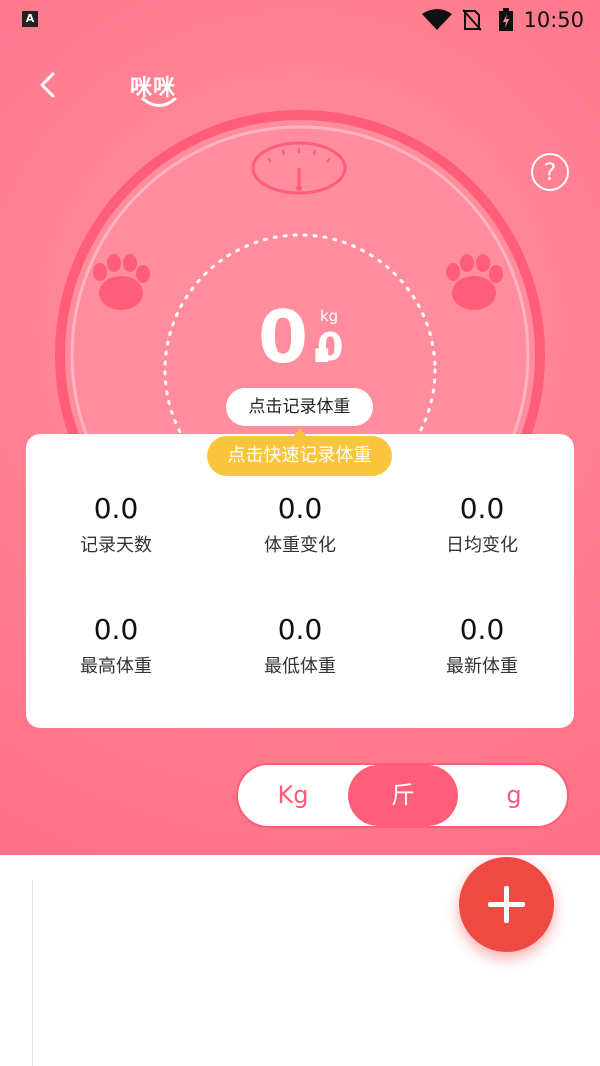 The image size is (600, 1066). What do you see at coordinates (30, 19) in the screenshot?
I see `notification-icon: A` at bounding box center [30, 19].